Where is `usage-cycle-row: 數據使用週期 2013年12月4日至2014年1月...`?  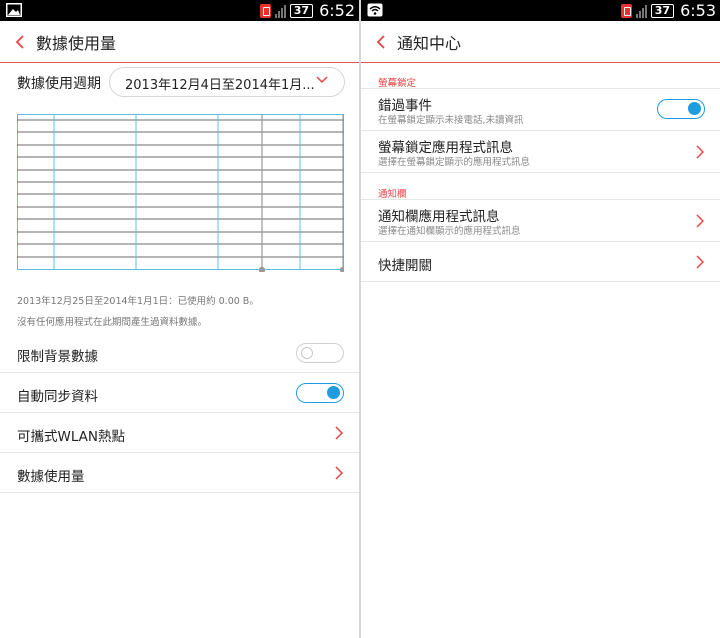 usage-cycle-row: 數據使用週期 2013年12月4日至2014年1月... is located at coordinates (179, 82).